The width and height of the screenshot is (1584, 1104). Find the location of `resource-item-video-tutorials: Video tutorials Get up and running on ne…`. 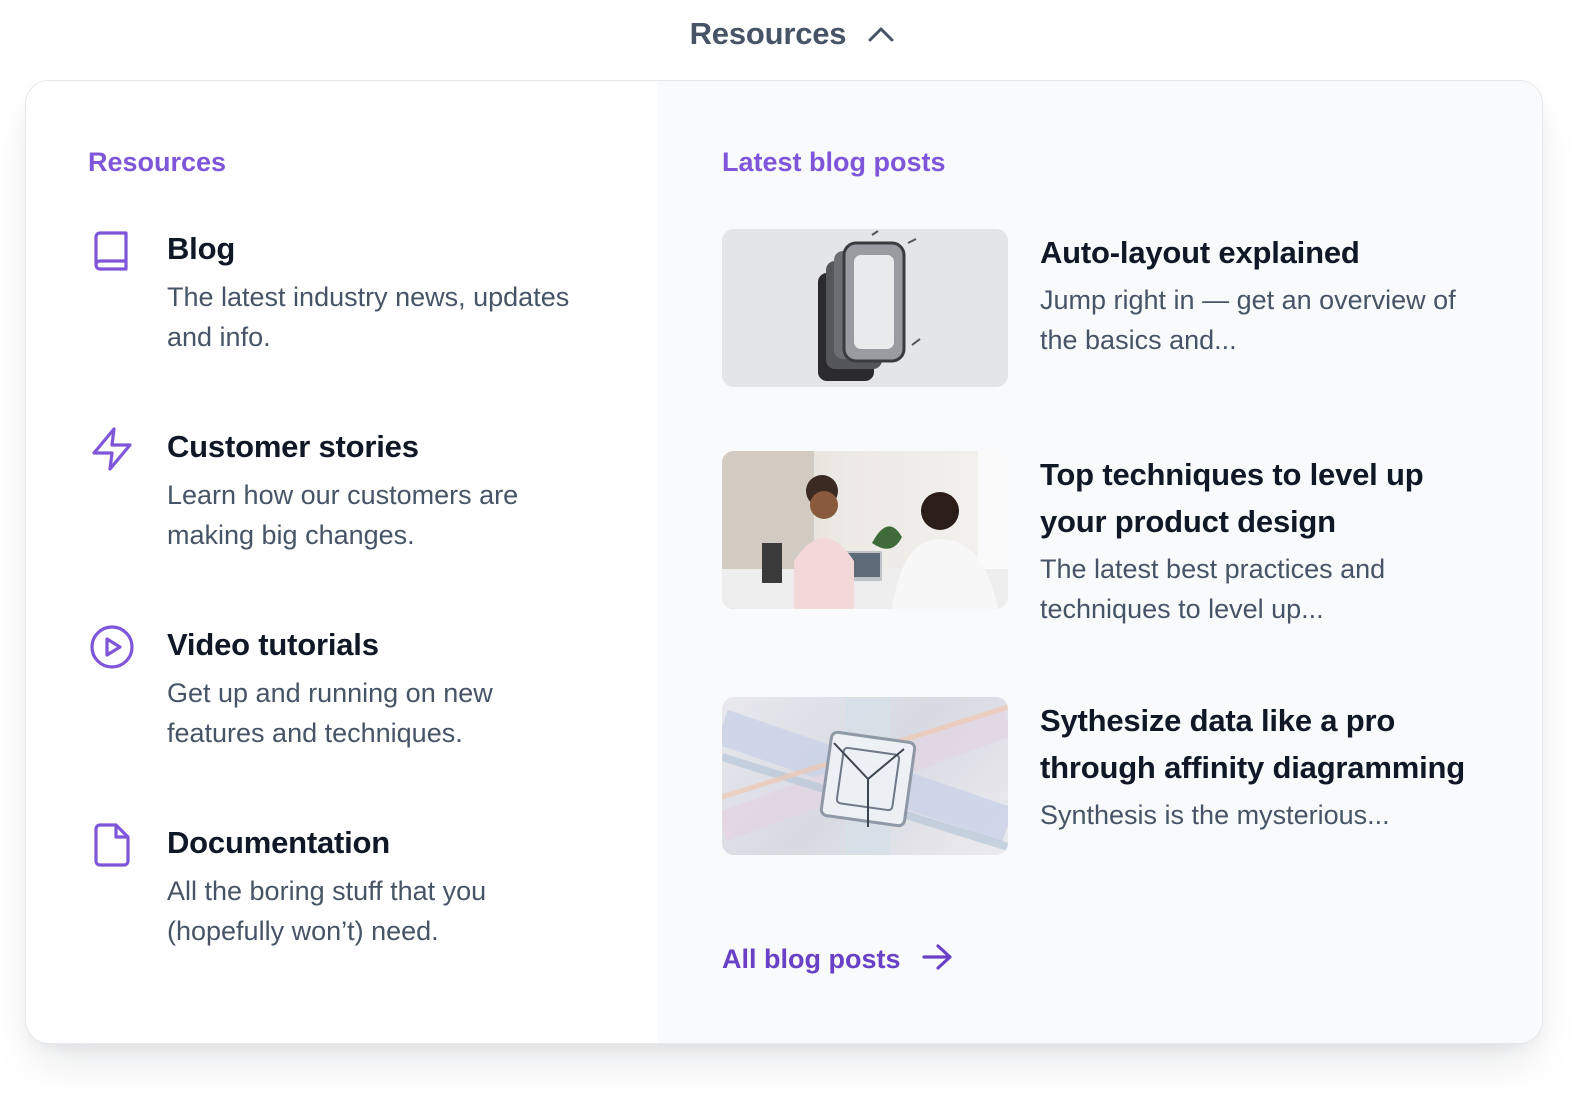

resource-item-video-tutorials: Video tutorials Get up and running on ne… is located at coordinates (337, 688).